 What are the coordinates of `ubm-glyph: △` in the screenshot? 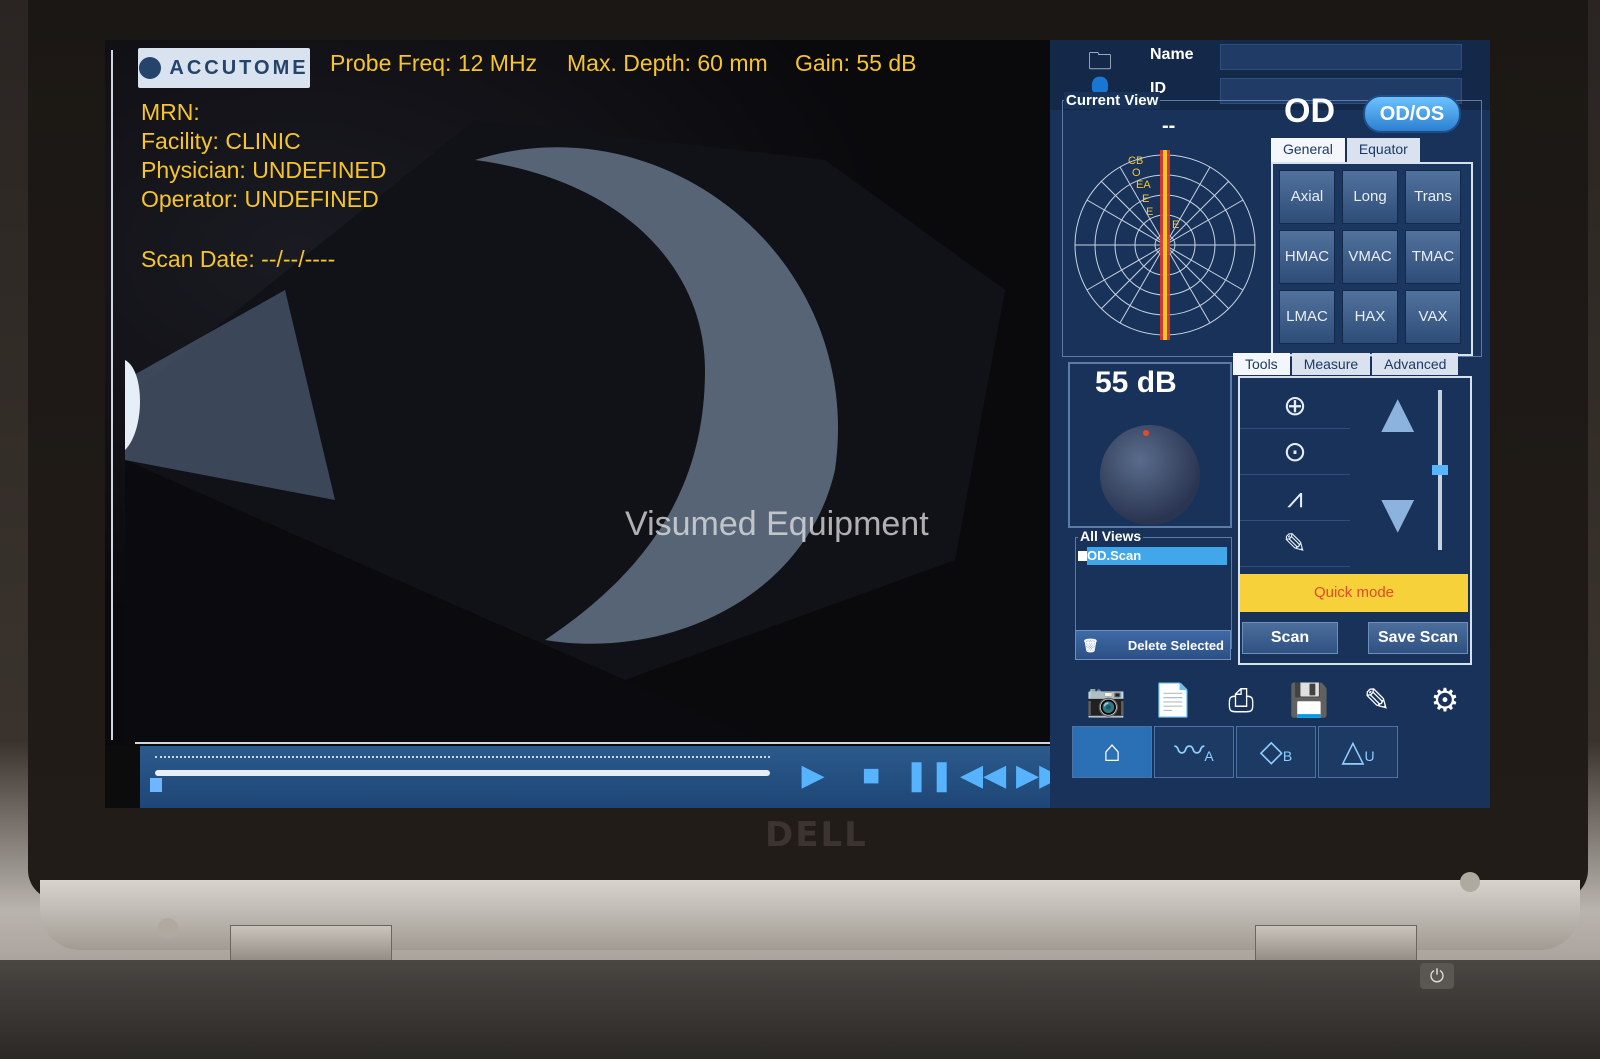 It's located at (1353, 751).